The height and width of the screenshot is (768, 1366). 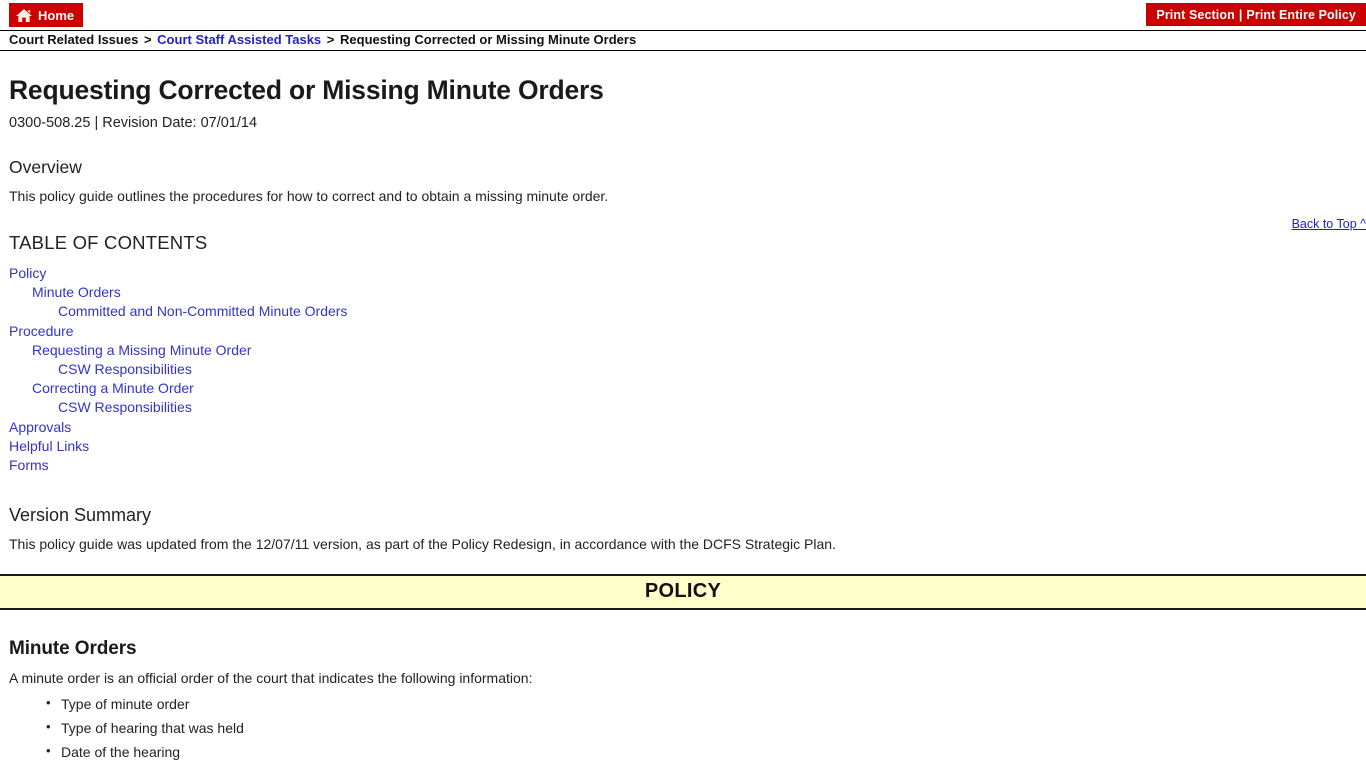 I want to click on home-button-label: Home, so click(x=56, y=15).